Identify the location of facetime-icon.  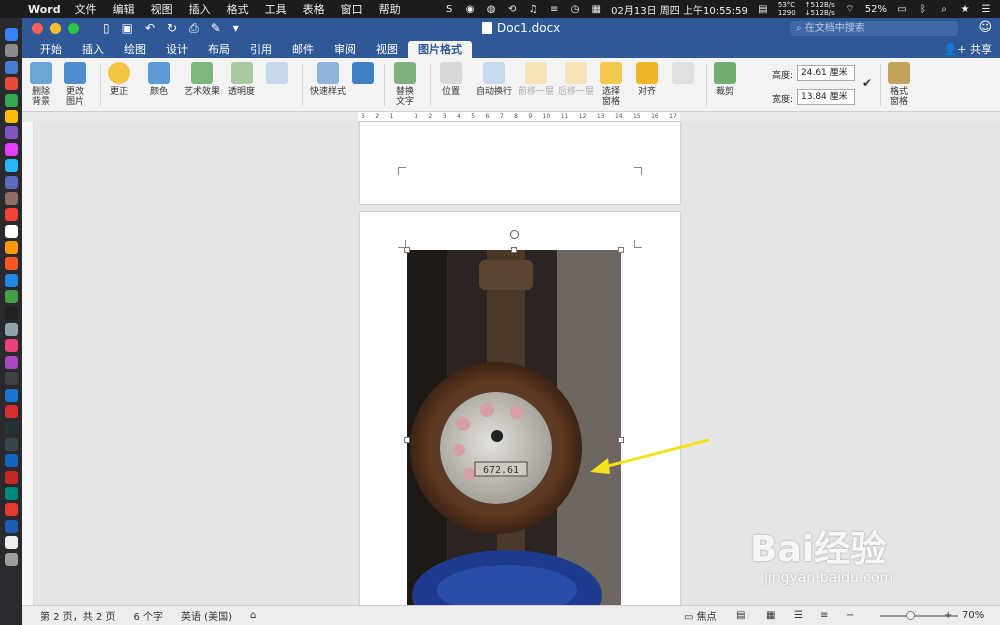
(11, 297).